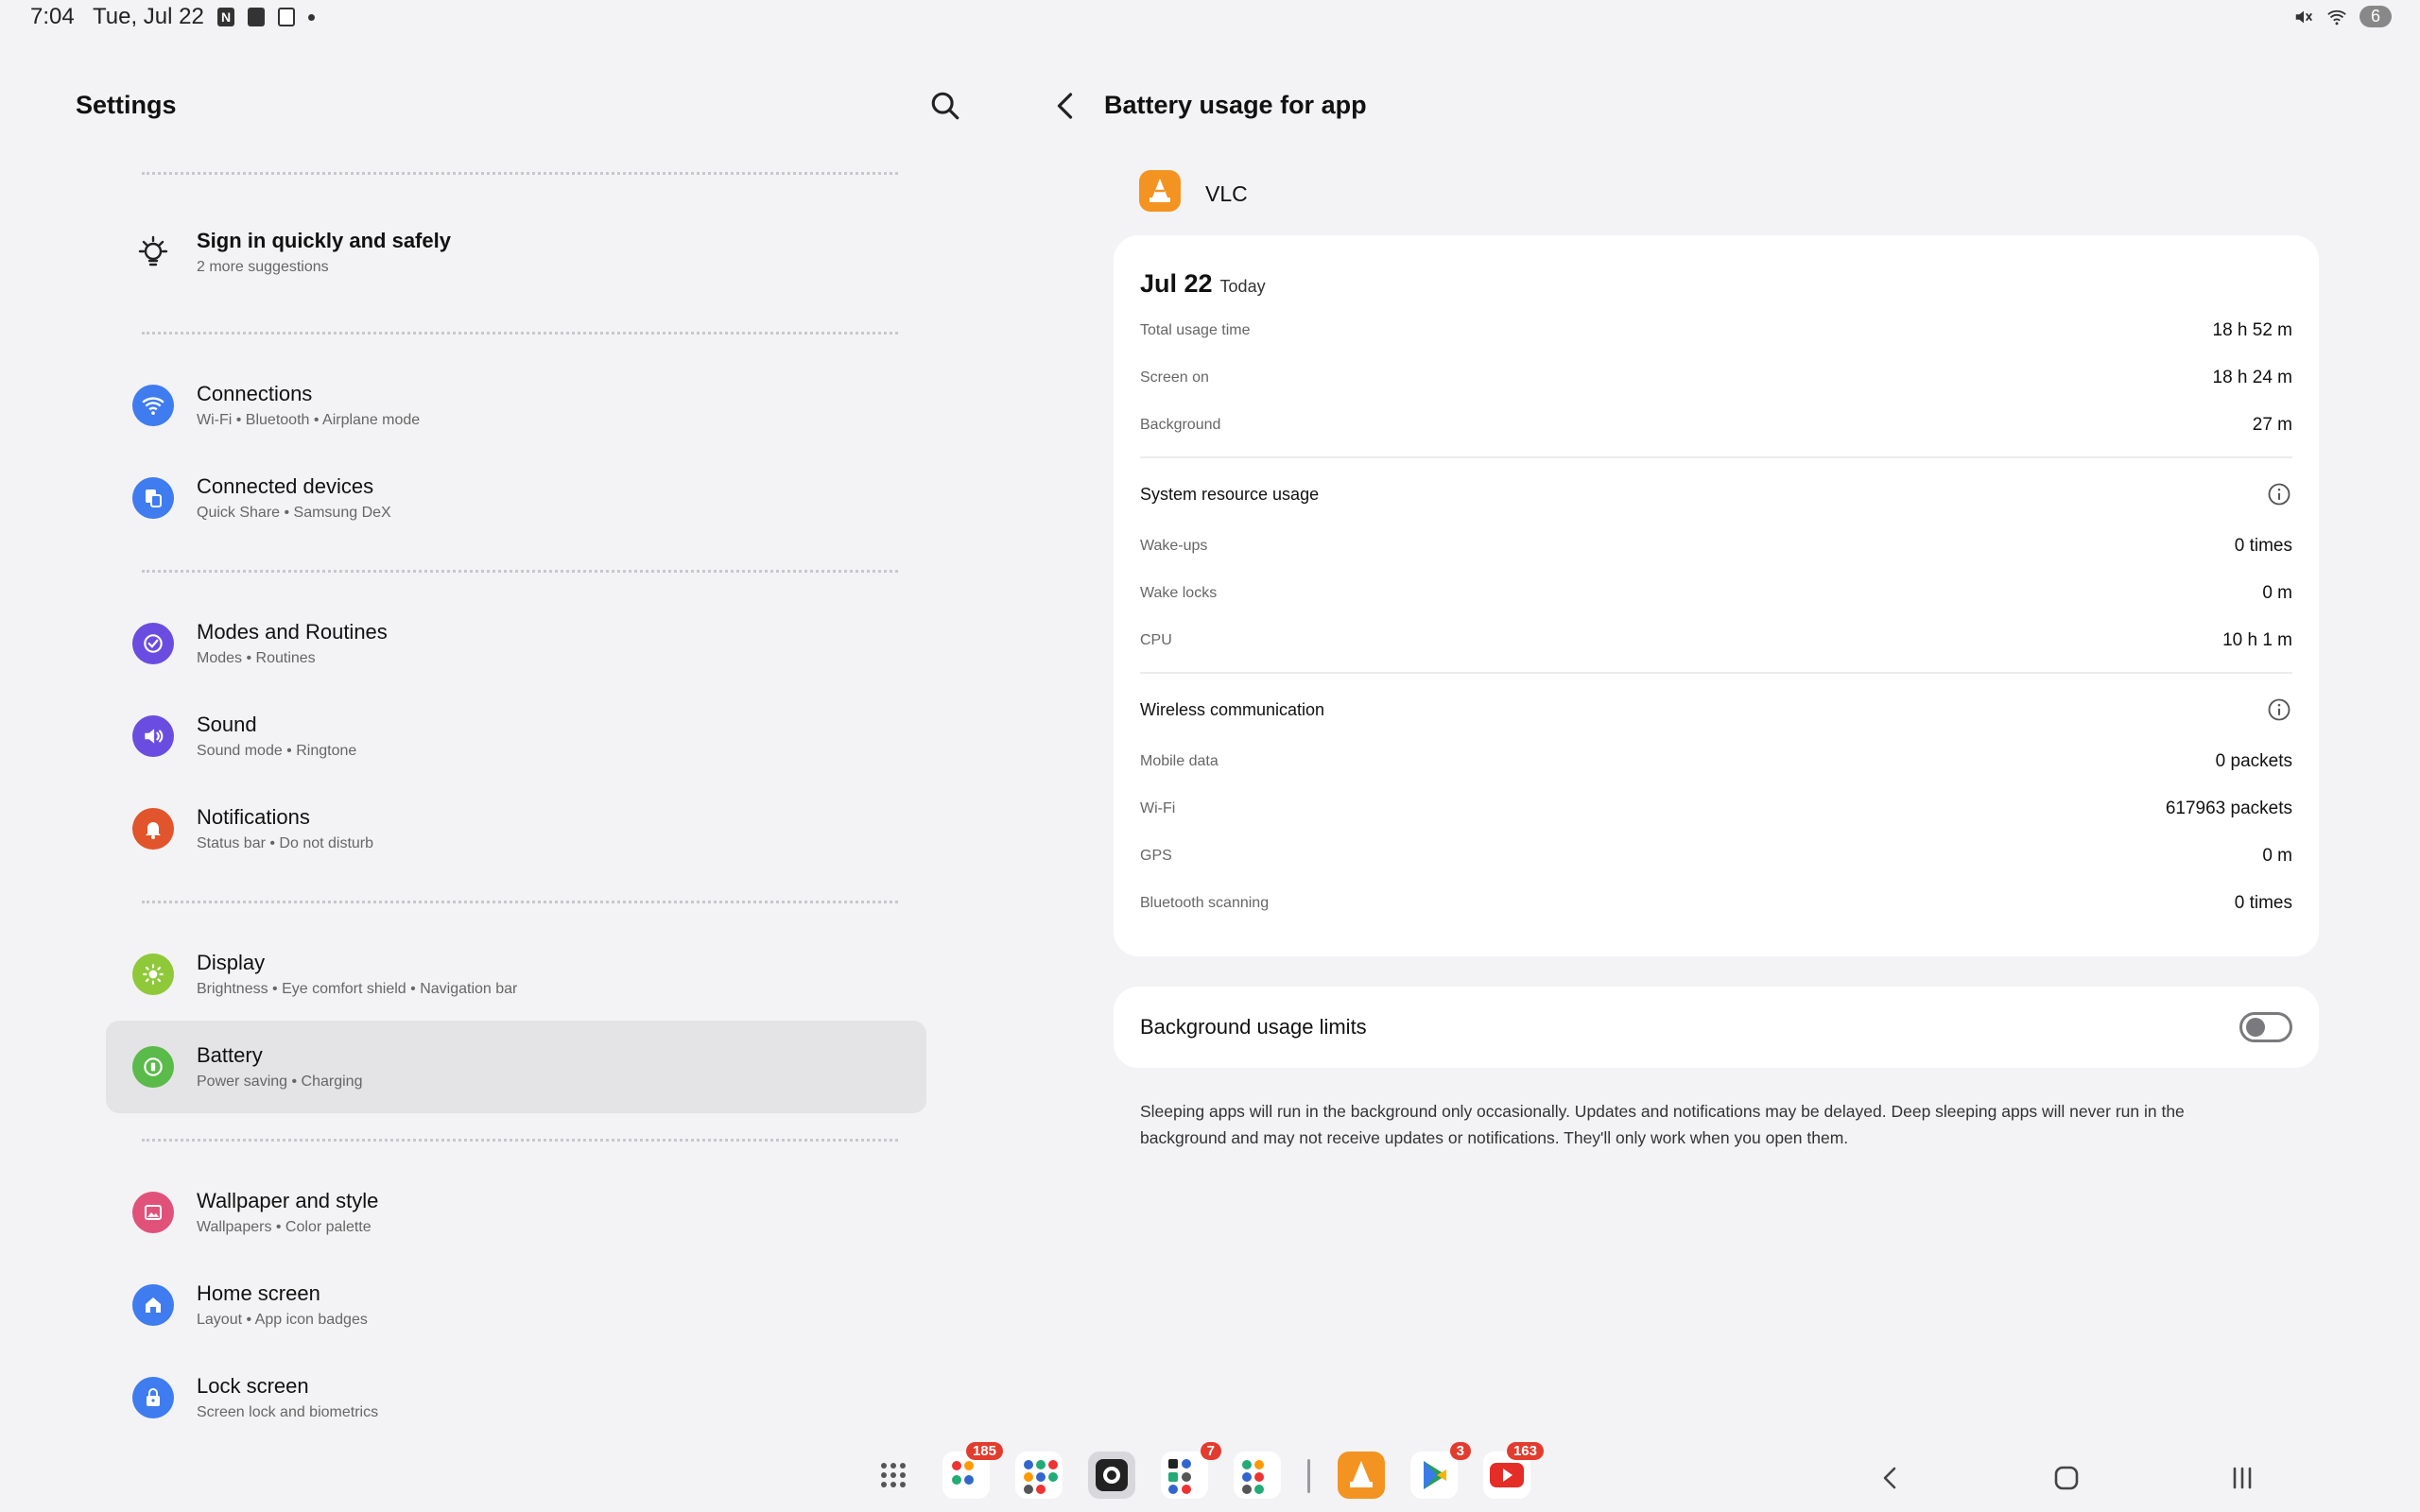 The image size is (2420, 1512). Describe the element at coordinates (254, 817) in the screenshot. I see `settings-item-label: Notifications` at that location.